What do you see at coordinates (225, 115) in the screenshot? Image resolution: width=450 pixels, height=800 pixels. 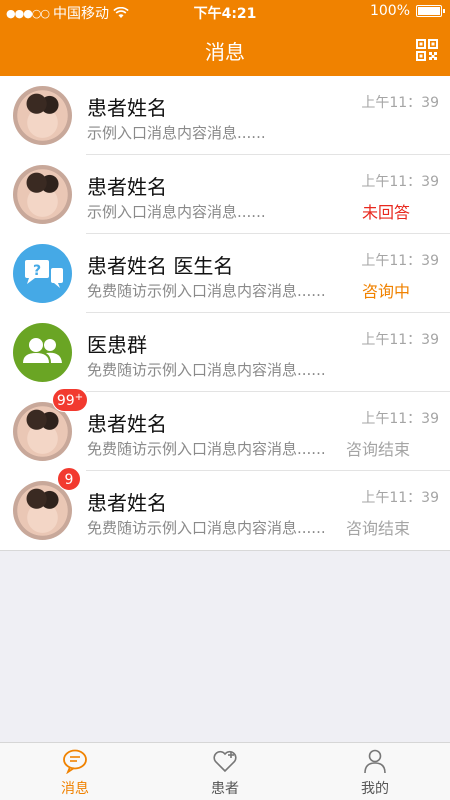 I see `list-item: 患者姓名 示例入口消息内容消息...... 上午11：39` at bounding box center [225, 115].